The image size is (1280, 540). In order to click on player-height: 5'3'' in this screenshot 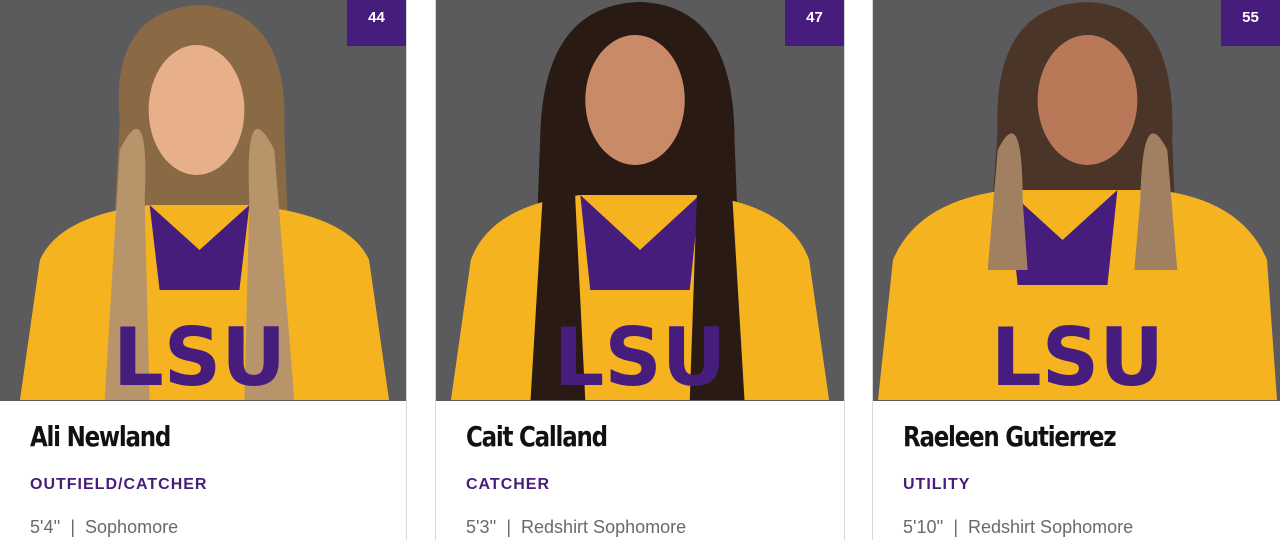, I will do `click(481, 527)`.